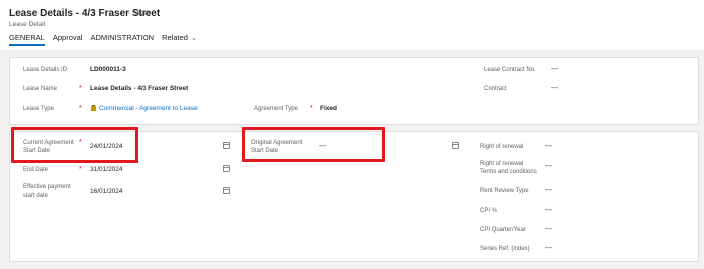 The width and height of the screenshot is (704, 269). I want to click on right-of-renewal-terms-label-line2: Terms and conditions, so click(508, 172).